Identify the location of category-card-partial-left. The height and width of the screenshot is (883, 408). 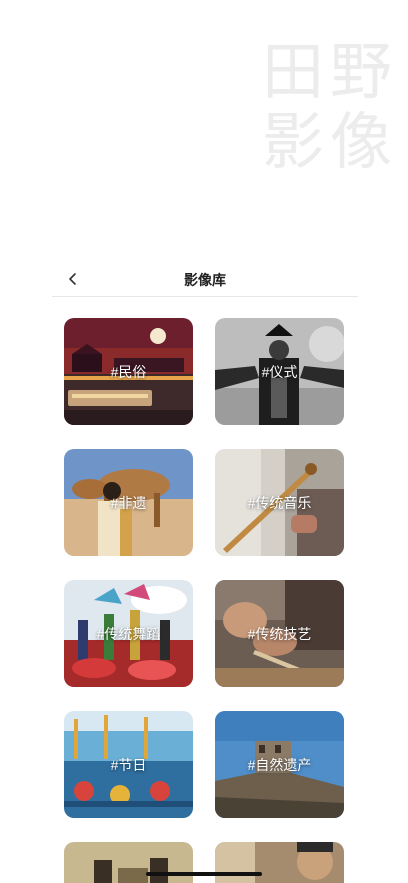
(128, 862).